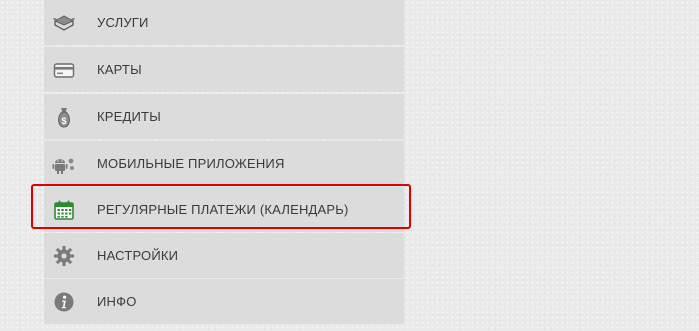 Image resolution: width=699 pixels, height=331 pixels. I want to click on info-icon, so click(64, 302).